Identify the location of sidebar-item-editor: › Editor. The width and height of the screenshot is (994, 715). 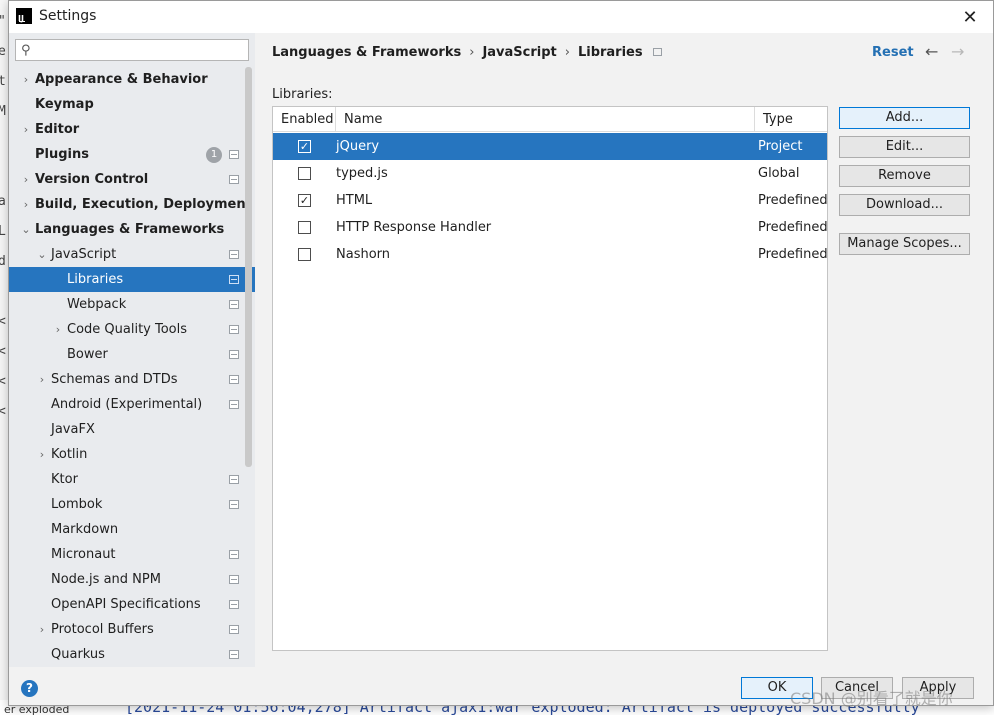
(132, 129).